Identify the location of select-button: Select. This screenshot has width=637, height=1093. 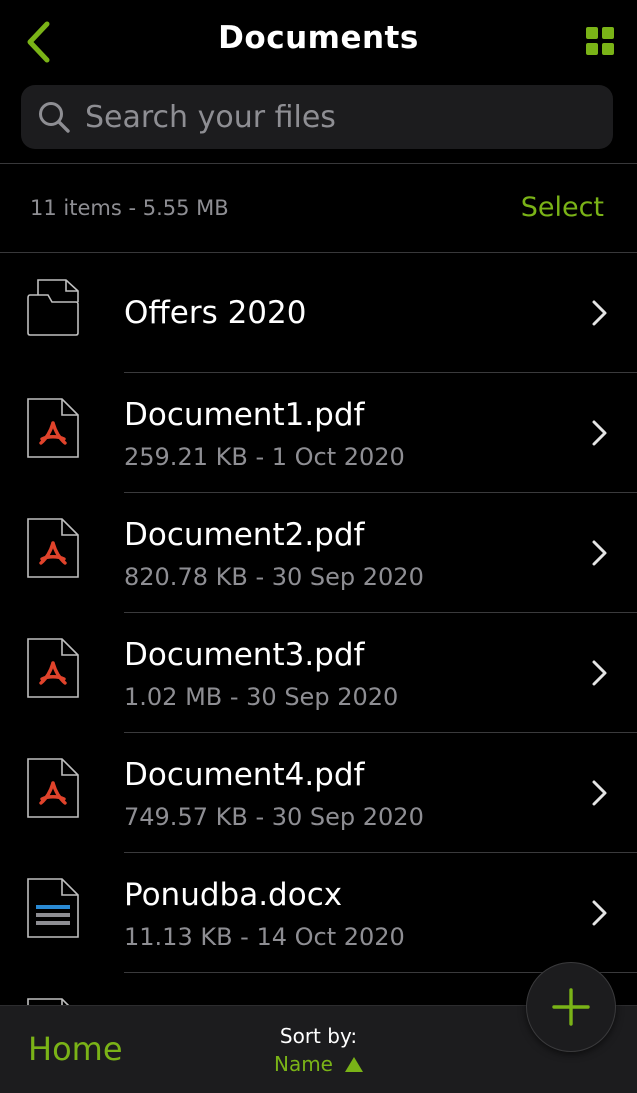
(562, 207).